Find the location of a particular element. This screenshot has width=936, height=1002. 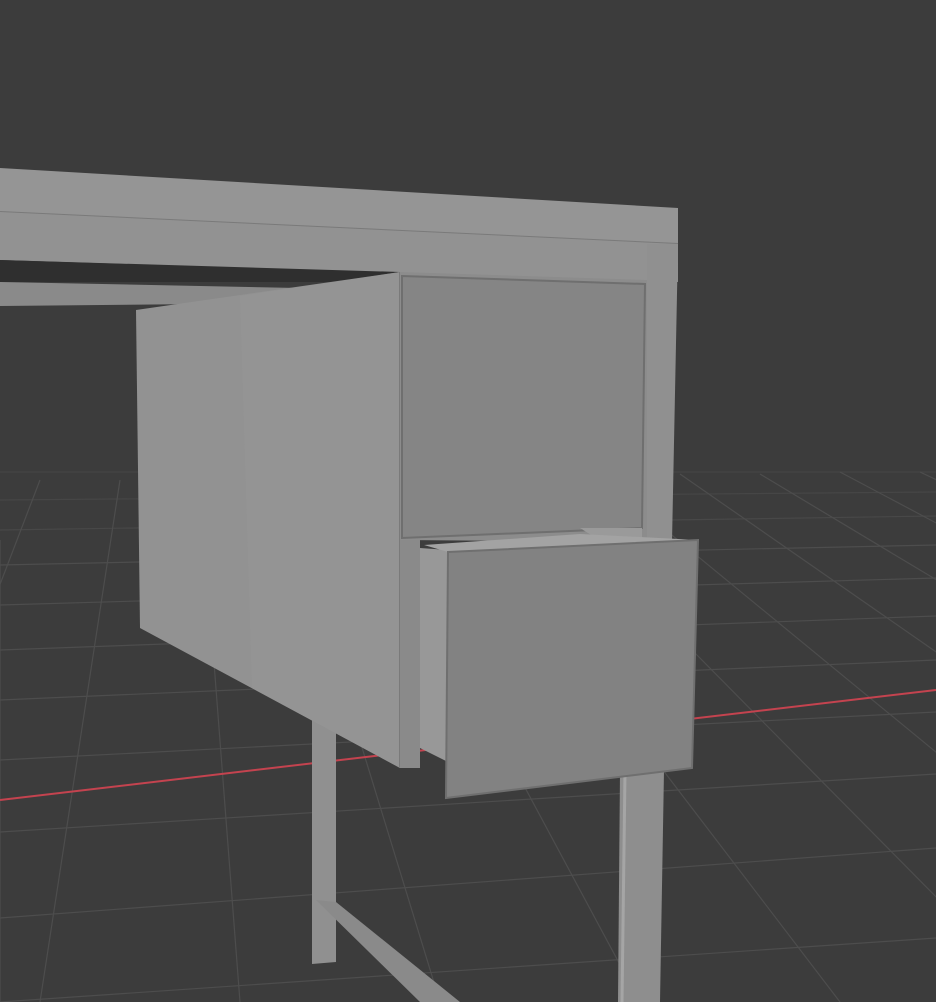

drawer-top is located at coordinates (524, 407).